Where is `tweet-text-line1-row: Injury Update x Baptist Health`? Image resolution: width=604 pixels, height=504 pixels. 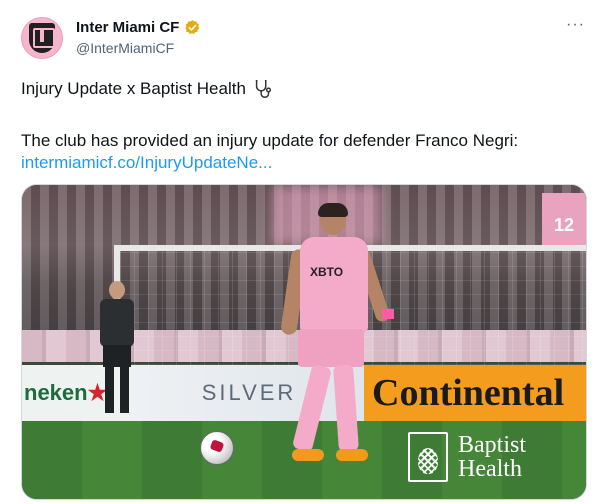 tweet-text-line1-row: Injury Update x Baptist Health is located at coordinates (147, 89).